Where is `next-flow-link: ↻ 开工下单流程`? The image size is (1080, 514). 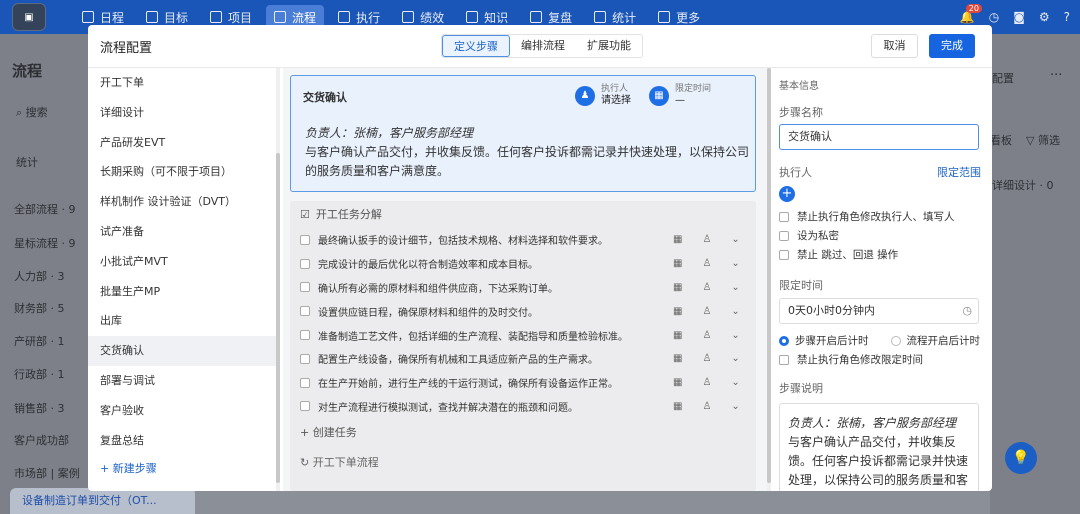 next-flow-link: ↻ 开工下单流程 is located at coordinates (523, 463).